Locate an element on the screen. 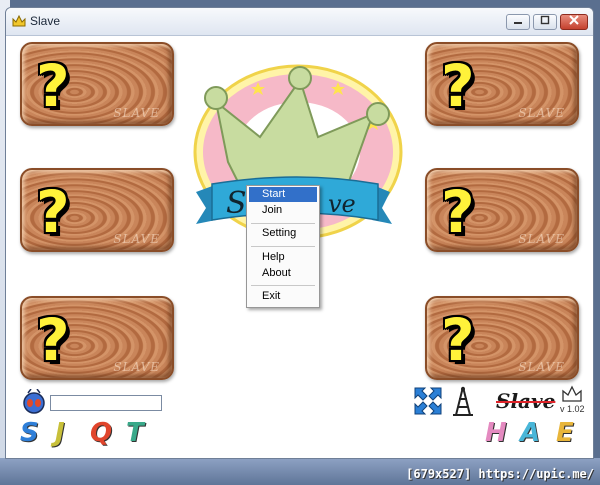 The width and height of the screenshot is (600, 485). minimize-button is located at coordinates (518, 22).